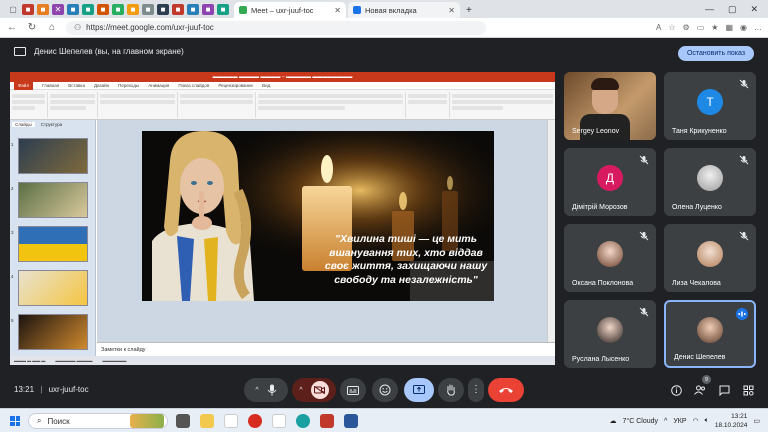  I want to click on maximize-icon: ▢, so click(732, 9).